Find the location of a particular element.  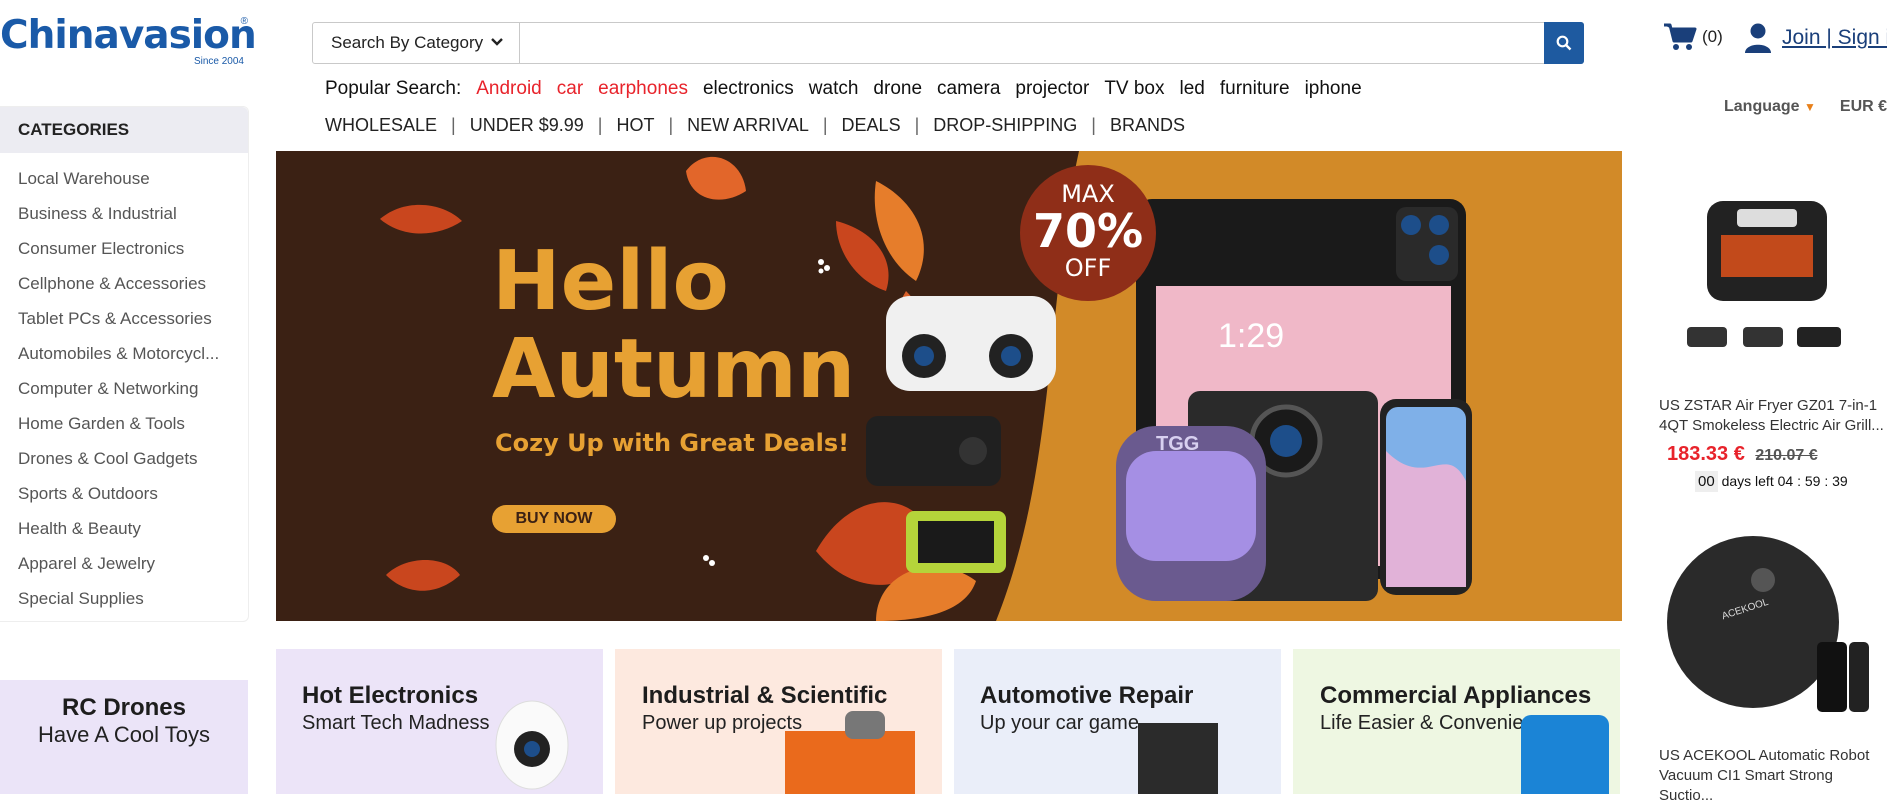

category-item: Special Supplies is located at coordinates (130, 598).